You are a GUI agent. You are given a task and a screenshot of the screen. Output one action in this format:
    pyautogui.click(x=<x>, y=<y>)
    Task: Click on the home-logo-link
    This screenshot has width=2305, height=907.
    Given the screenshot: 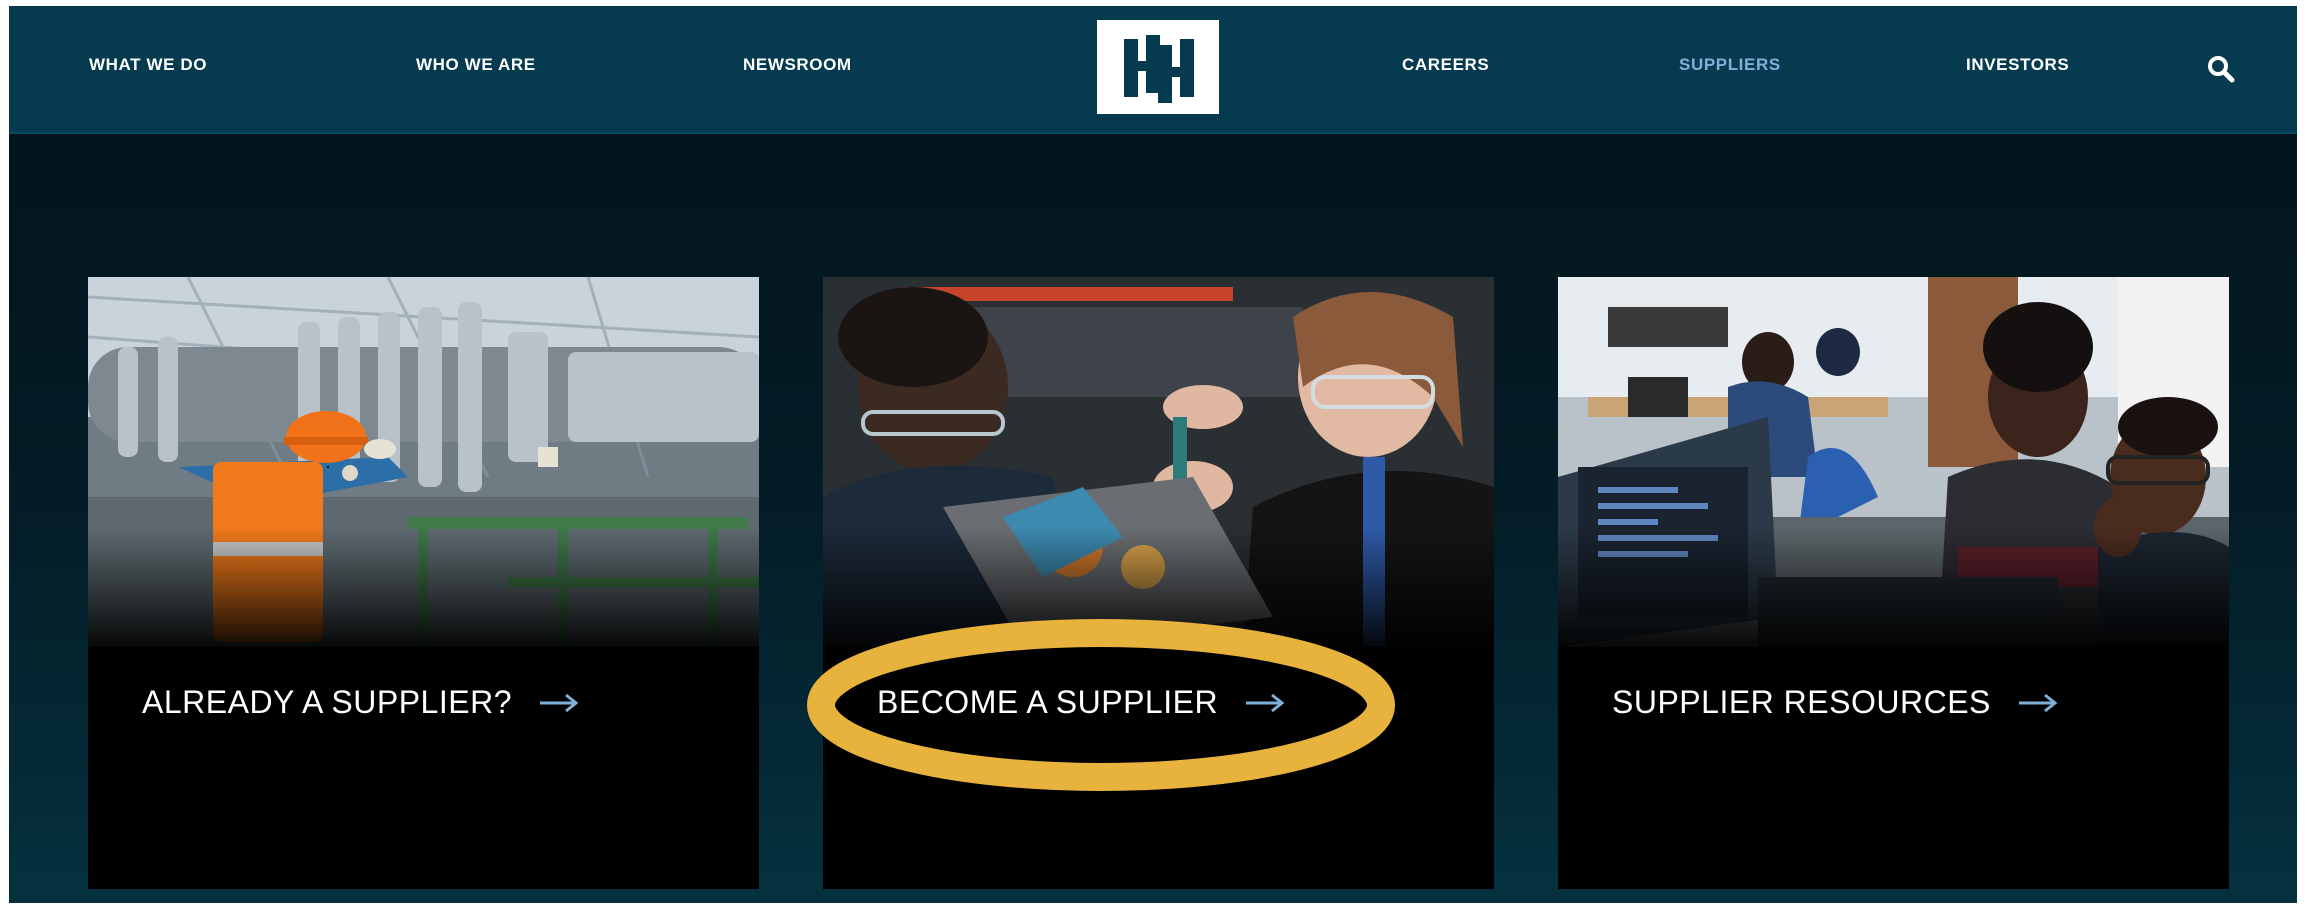 What is the action you would take?
    pyautogui.click(x=1158, y=67)
    